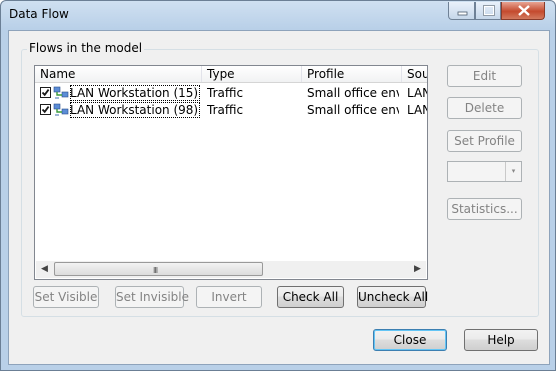 The width and height of the screenshot is (556, 371). Describe the element at coordinates (86, 48) in the screenshot. I see `groupbox-label: Flows in the model` at that location.